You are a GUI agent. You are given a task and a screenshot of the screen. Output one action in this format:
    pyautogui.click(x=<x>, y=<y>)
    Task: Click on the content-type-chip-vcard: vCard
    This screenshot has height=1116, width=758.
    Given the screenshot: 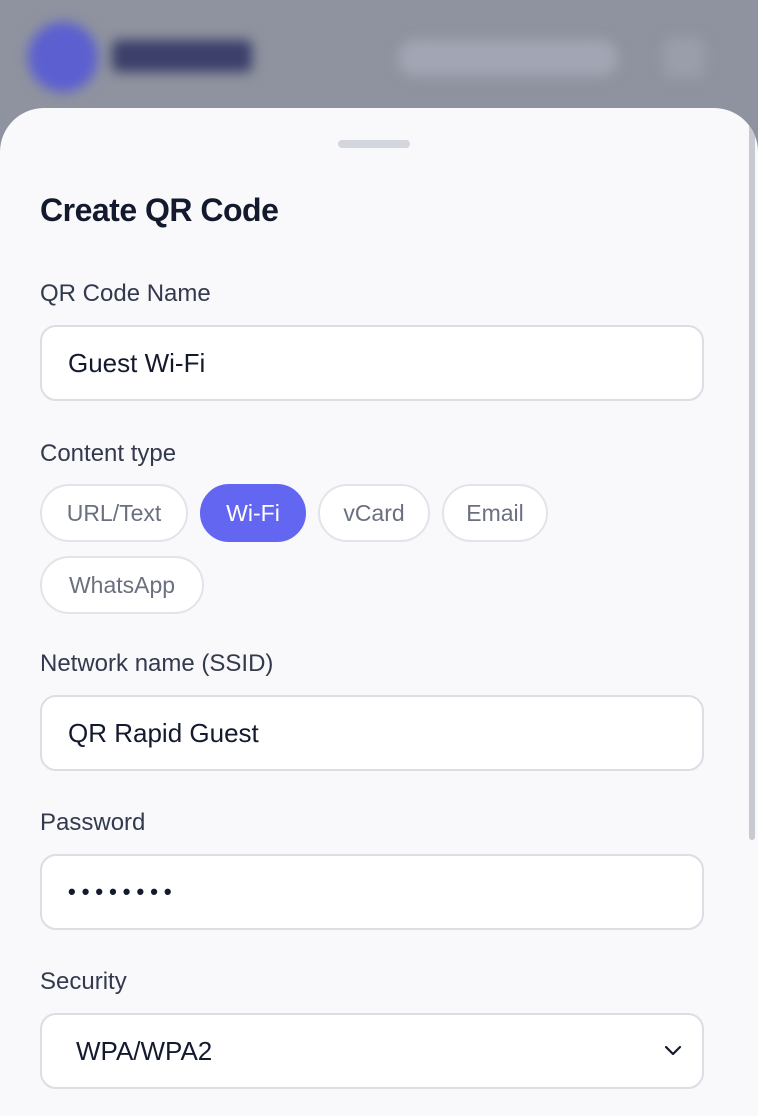 What is the action you would take?
    pyautogui.click(x=374, y=513)
    